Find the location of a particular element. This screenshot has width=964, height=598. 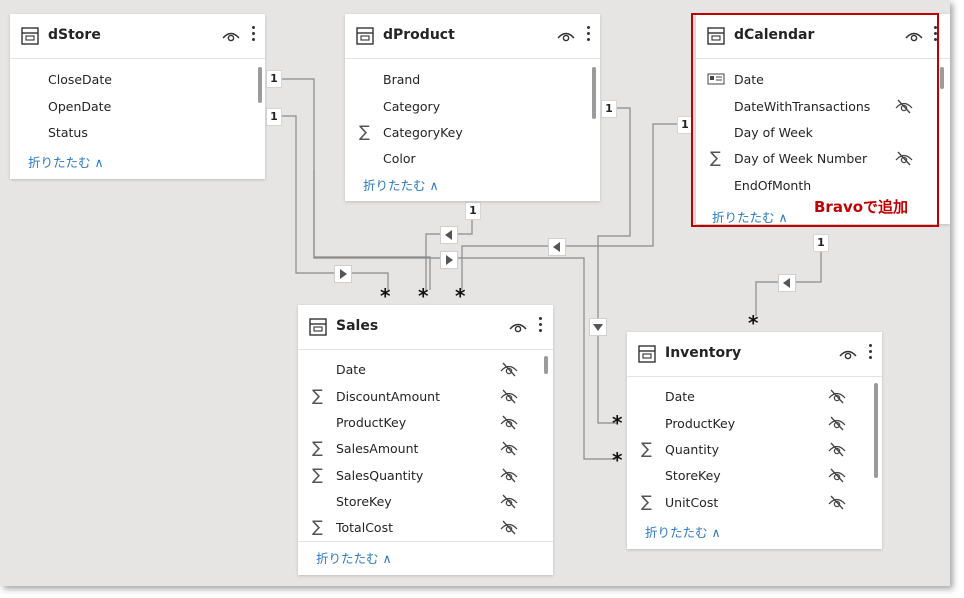

table-card-header: Sales is located at coordinates (425, 327).